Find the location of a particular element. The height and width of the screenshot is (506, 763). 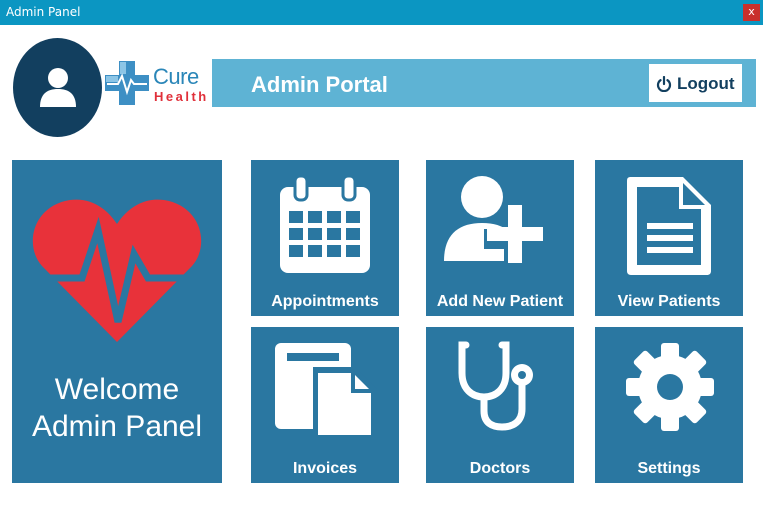

appointments-tile: Appointments is located at coordinates (325, 238).